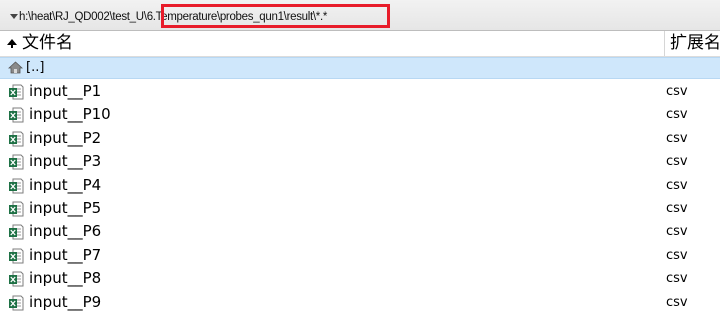 This screenshot has width=720, height=314. What do you see at coordinates (360, 231) in the screenshot?
I see `file-row: input__P6 csv` at bounding box center [360, 231].